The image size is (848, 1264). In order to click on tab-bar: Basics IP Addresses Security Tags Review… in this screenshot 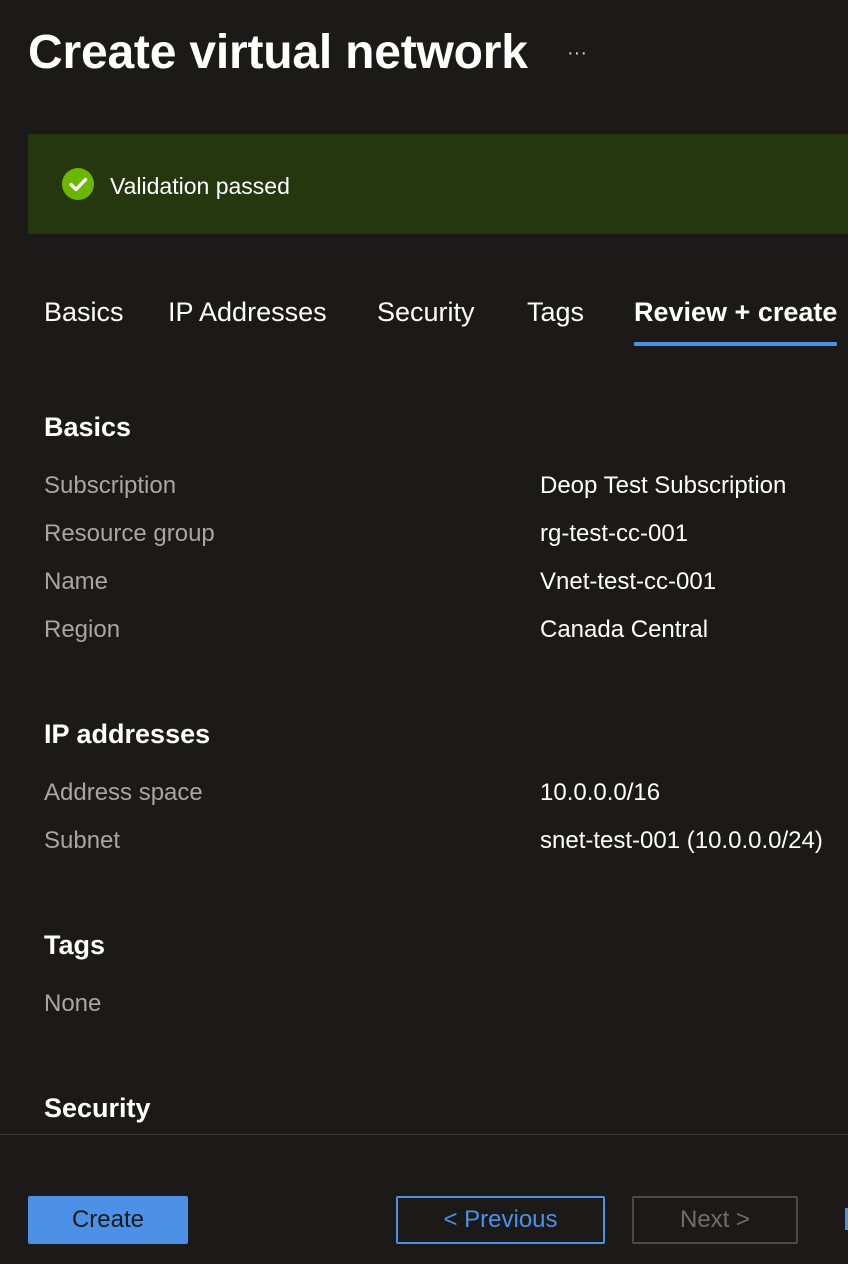, I will do `click(424, 320)`.